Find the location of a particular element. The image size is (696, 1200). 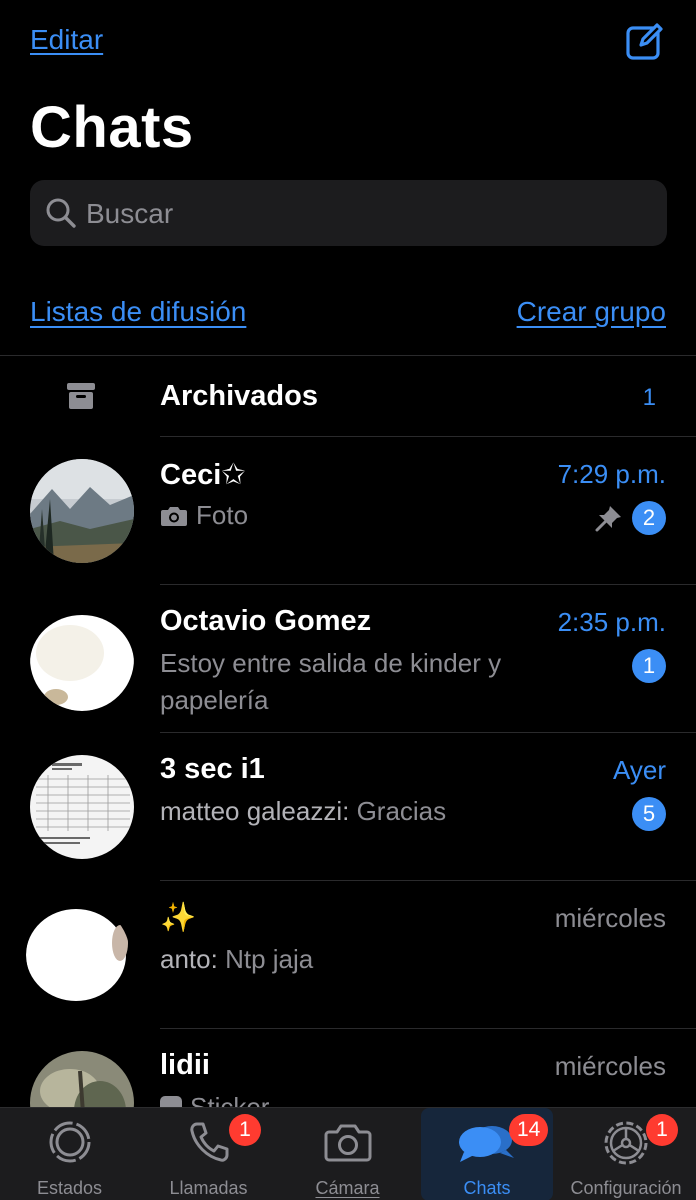

archive-box-icon is located at coordinates (81, 396).